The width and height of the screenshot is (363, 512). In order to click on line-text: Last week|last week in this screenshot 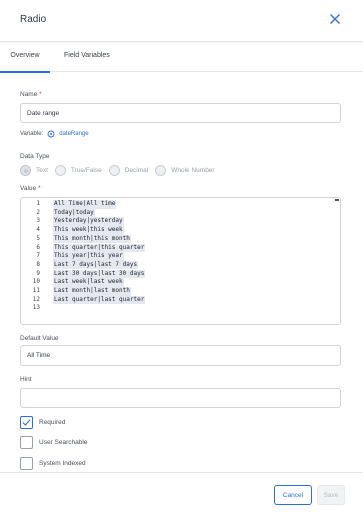, I will do `click(88, 282)`.